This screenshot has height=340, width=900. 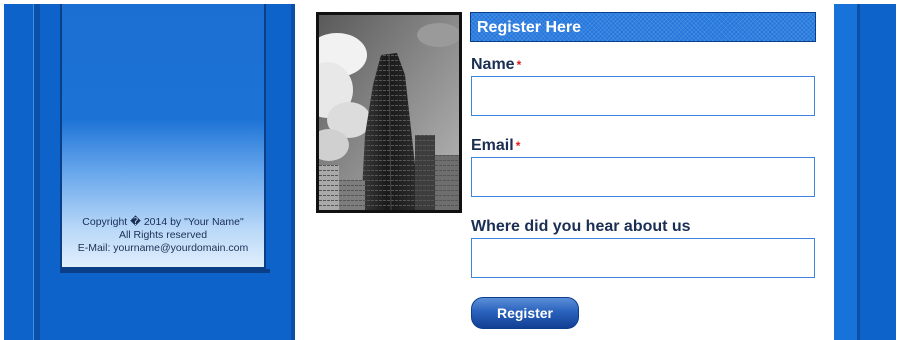 What do you see at coordinates (492, 145) in the screenshot?
I see `email-label-text: Email` at bounding box center [492, 145].